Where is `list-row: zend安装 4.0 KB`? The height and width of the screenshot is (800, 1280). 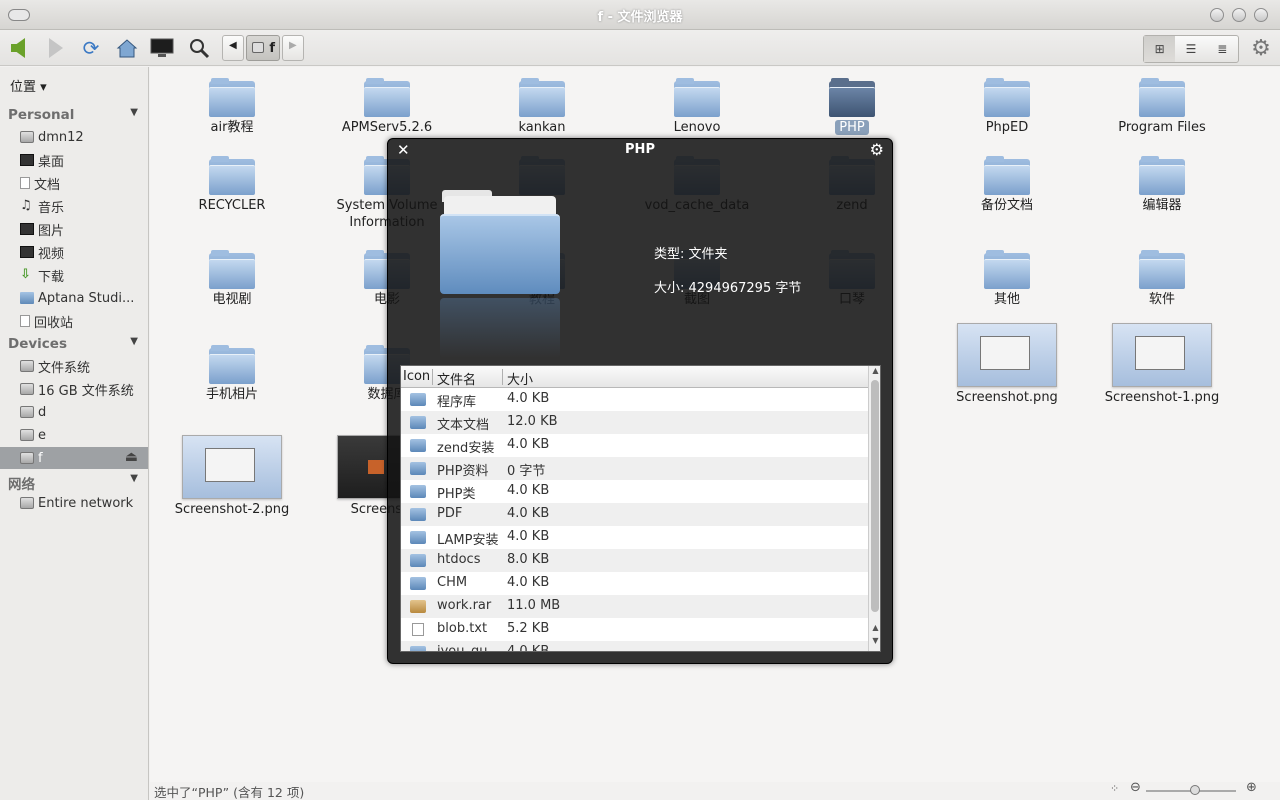 list-row: zend安装 4.0 KB is located at coordinates (634, 445).